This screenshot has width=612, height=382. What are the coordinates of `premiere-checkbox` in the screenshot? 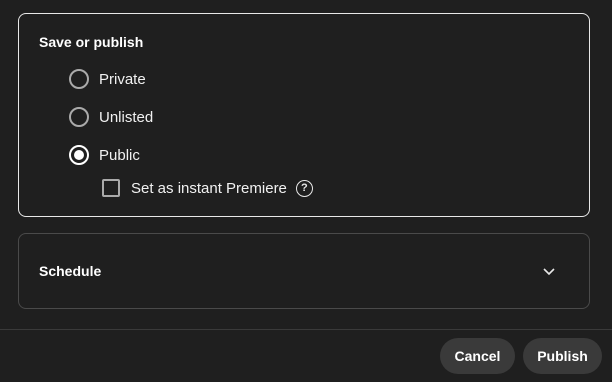 It's located at (111, 188).